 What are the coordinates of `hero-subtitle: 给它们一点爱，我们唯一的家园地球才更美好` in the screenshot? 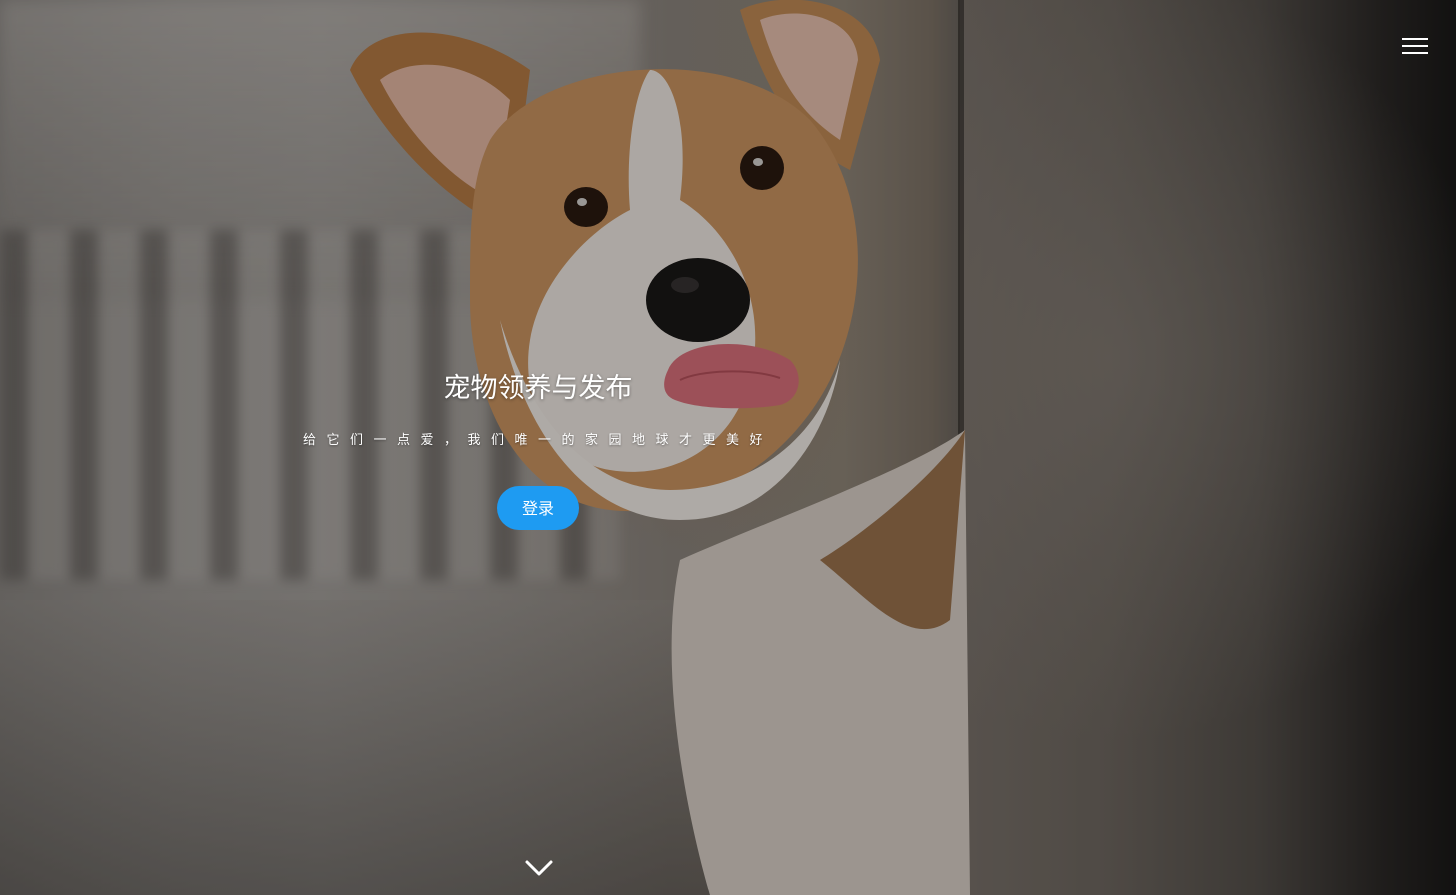 It's located at (537, 440).